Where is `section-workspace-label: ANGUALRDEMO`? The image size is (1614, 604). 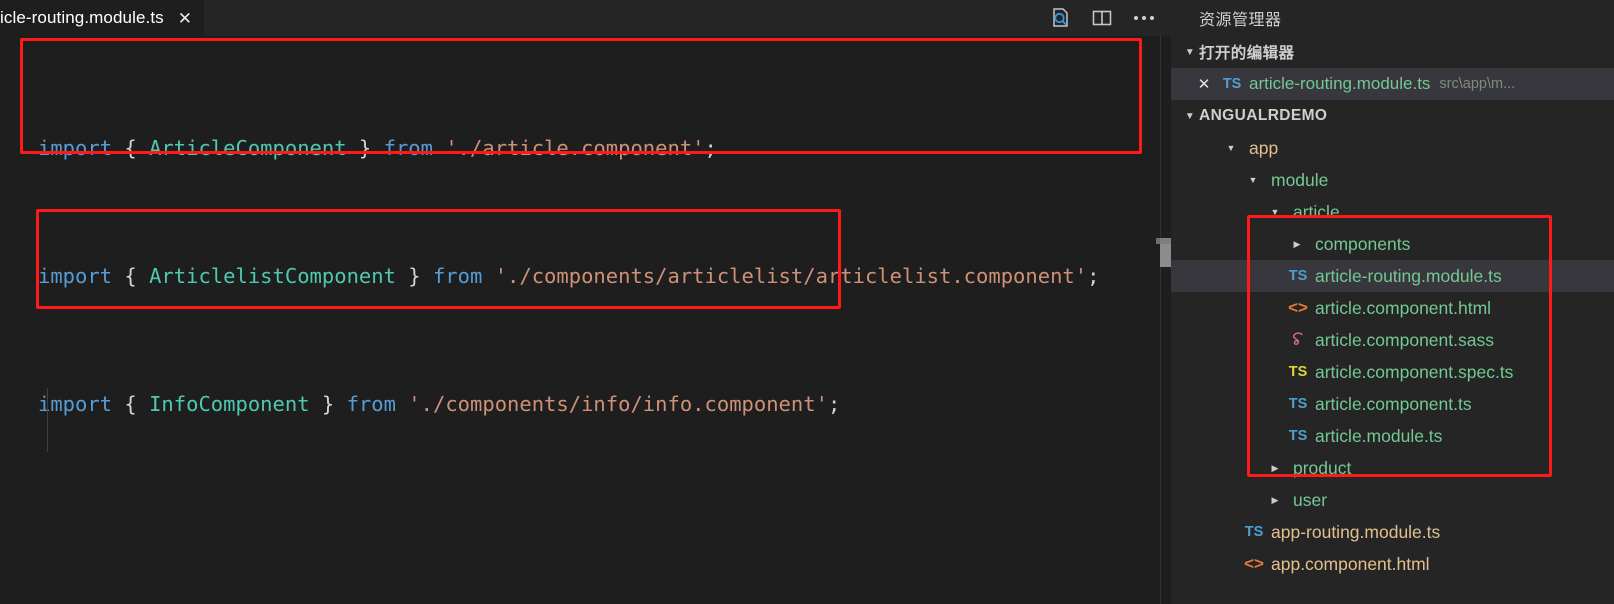
section-workspace-label: ANGUALRDEMO is located at coordinates (1263, 115).